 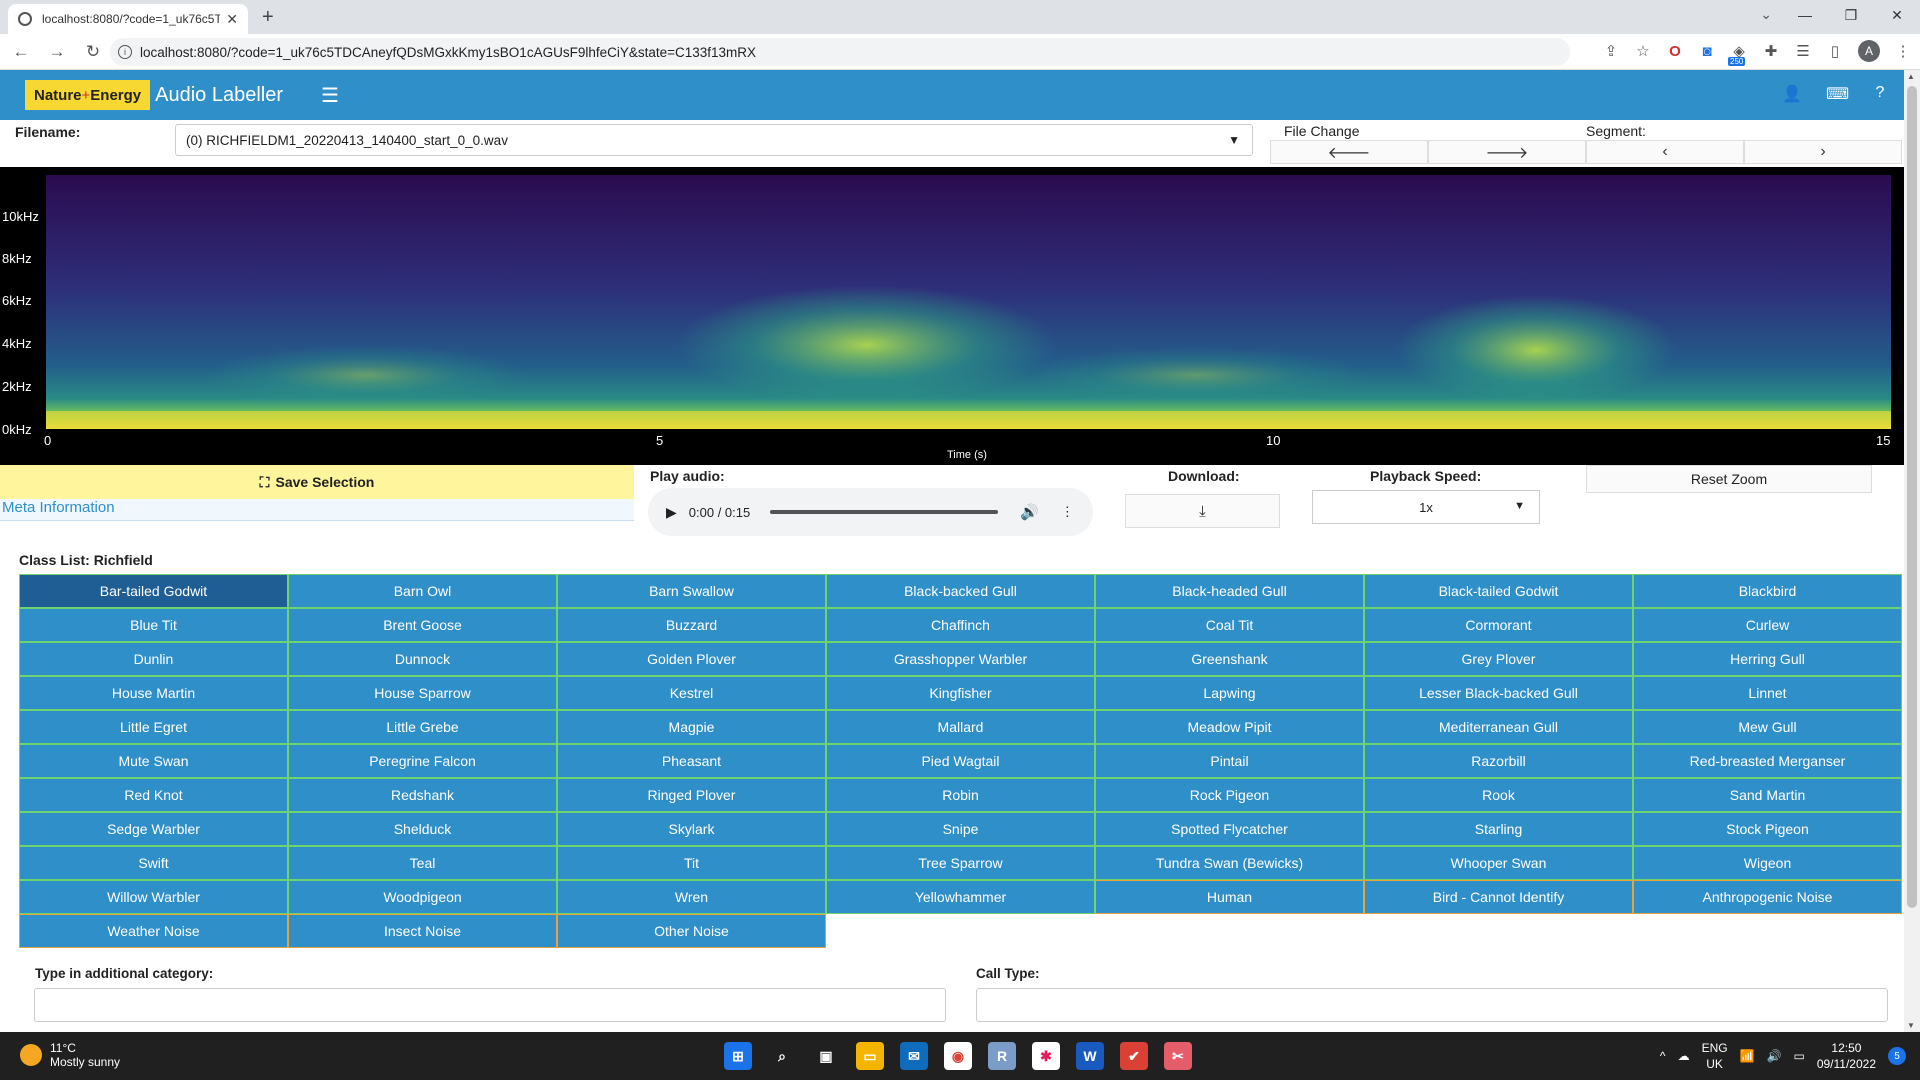 What do you see at coordinates (422, 727) in the screenshot?
I see `class-button: Little Grebe` at bounding box center [422, 727].